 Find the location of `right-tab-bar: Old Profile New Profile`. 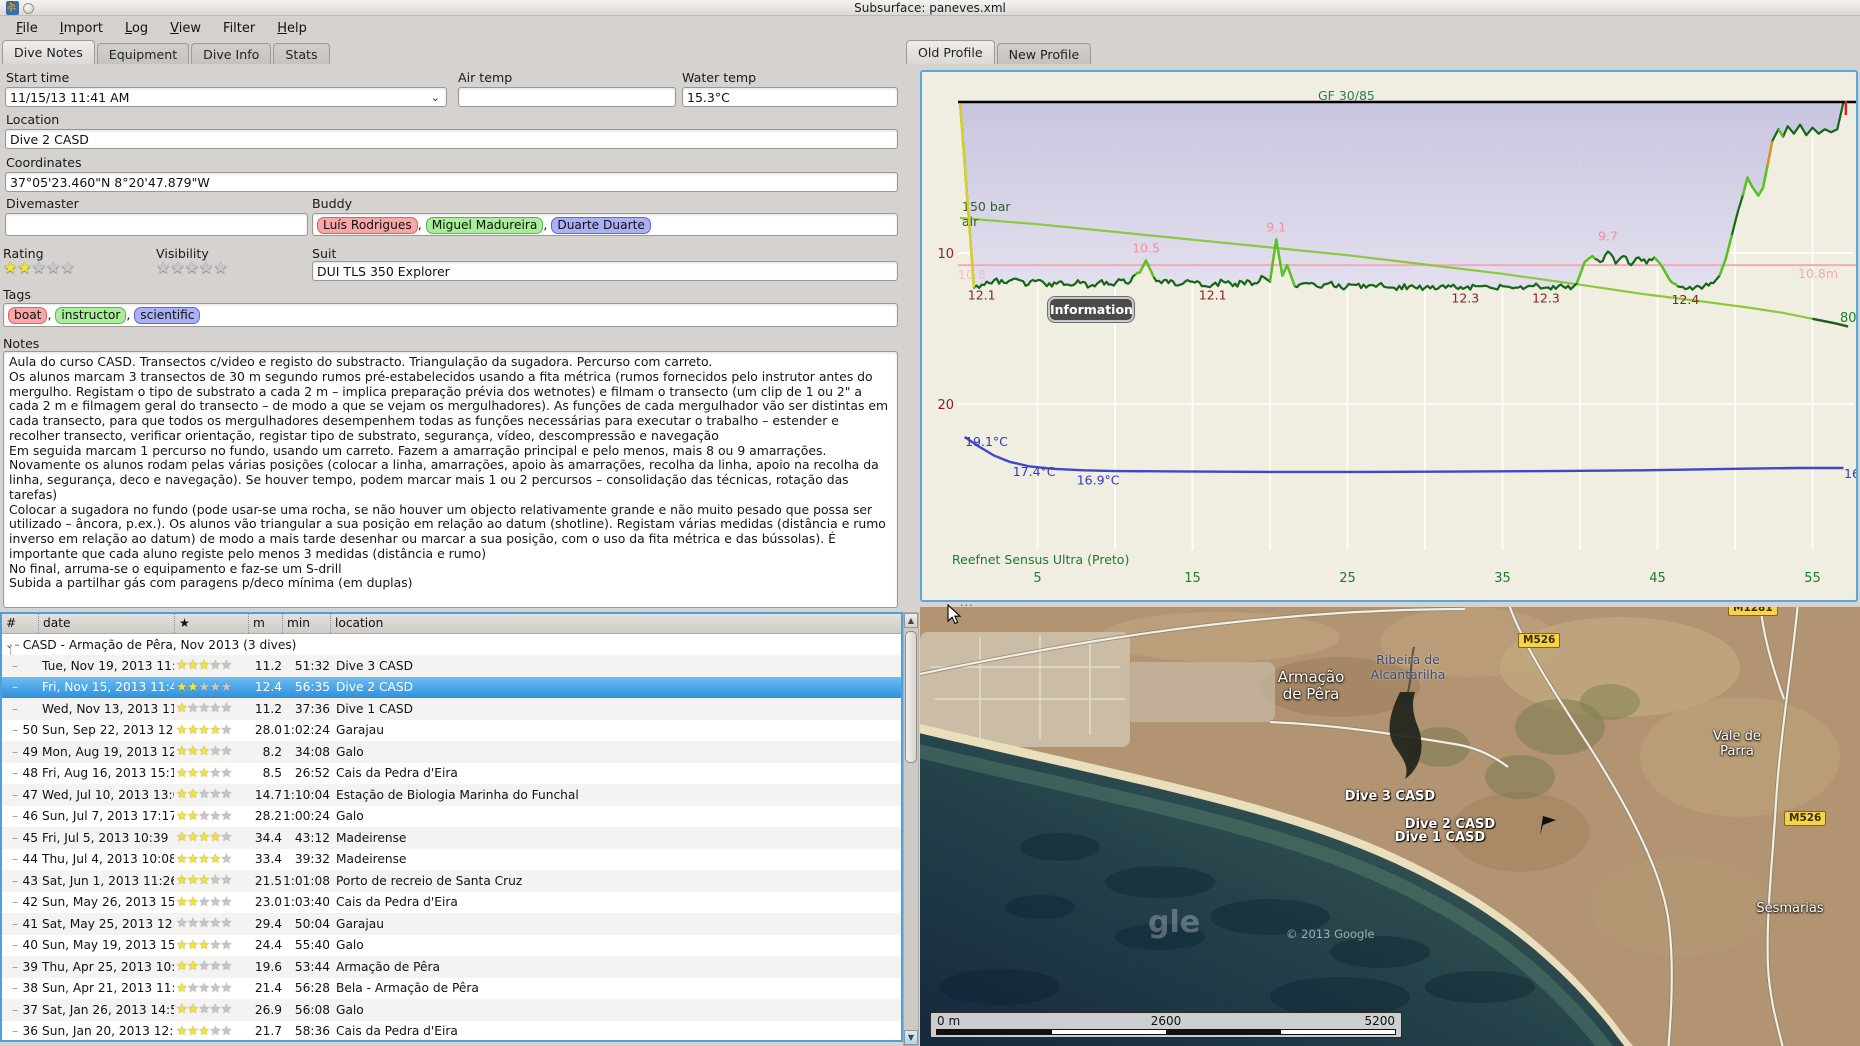

right-tab-bar: Old Profile New Profile is located at coordinates (999, 52).